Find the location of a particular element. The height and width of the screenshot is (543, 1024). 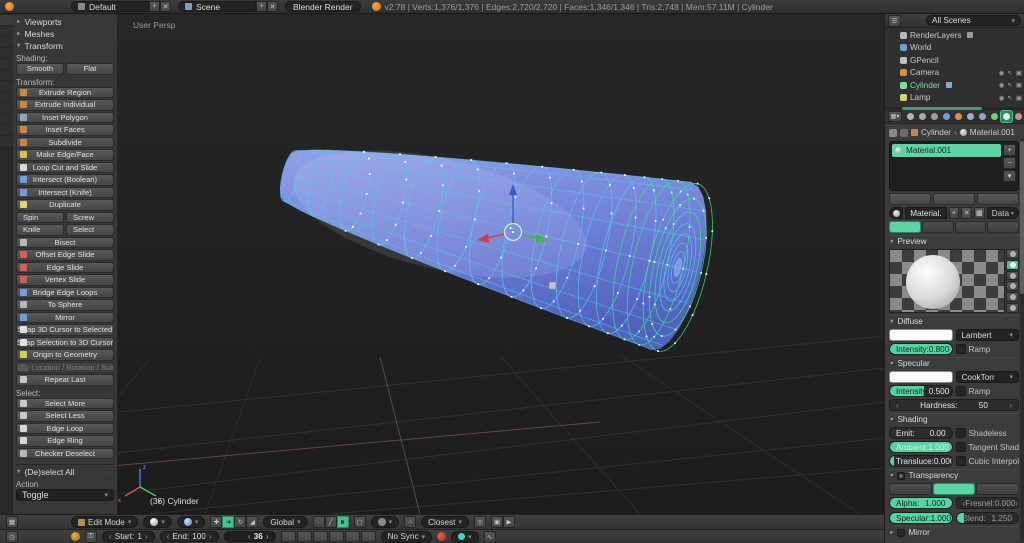

snap-target-button: ◎ is located at coordinates (479, 522).